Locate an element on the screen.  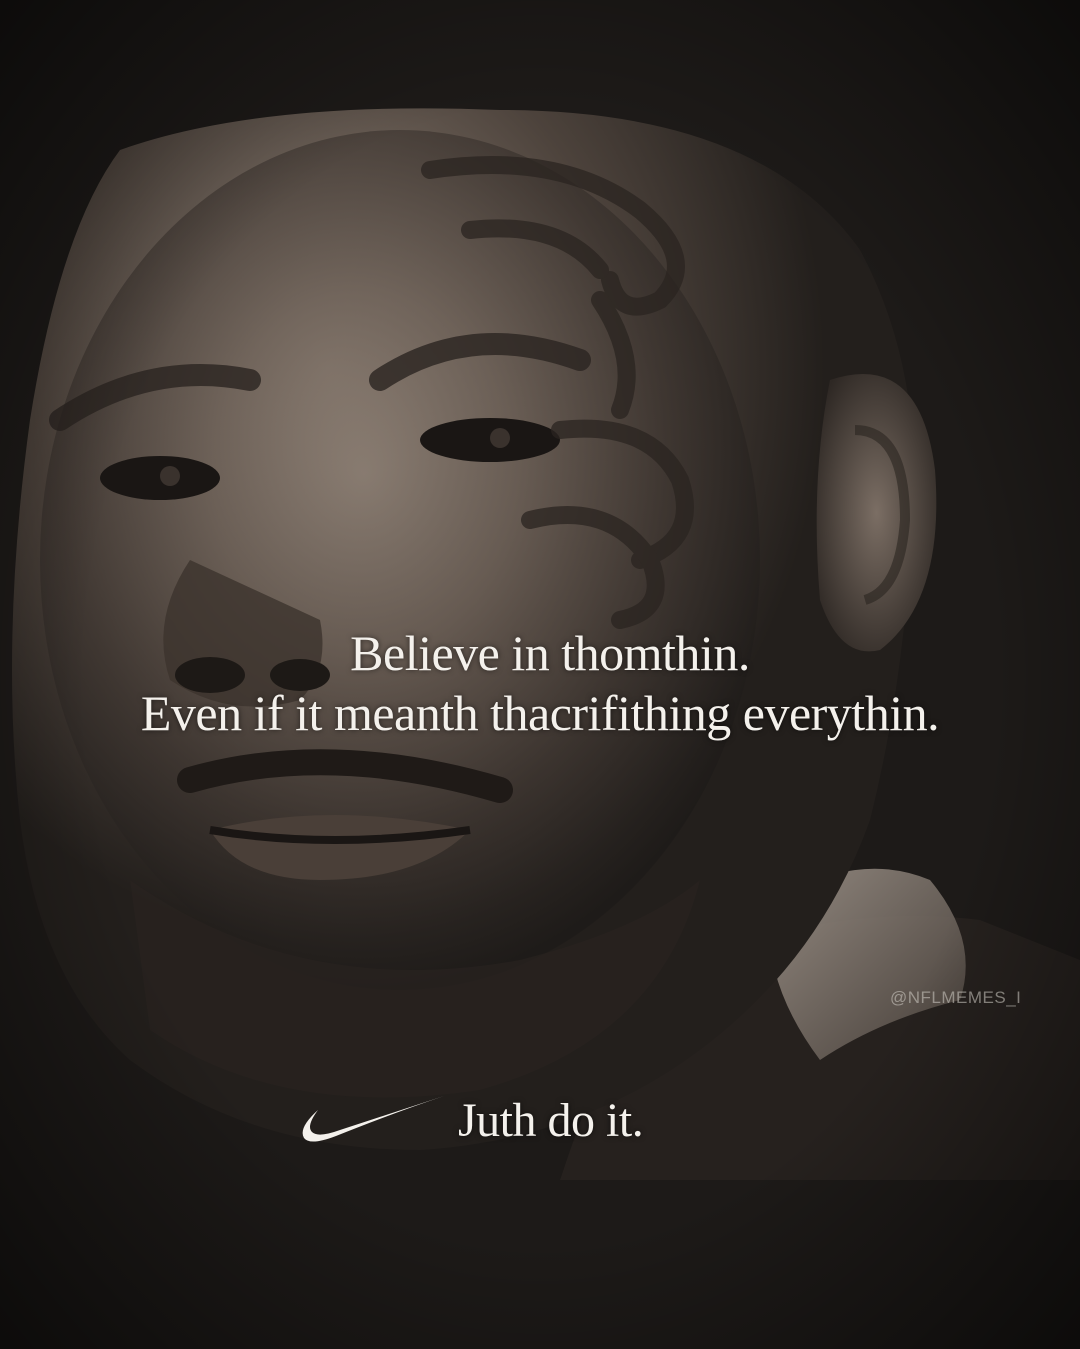
quote-line-1: Believe in thomthin. is located at coordinates (550, 653).